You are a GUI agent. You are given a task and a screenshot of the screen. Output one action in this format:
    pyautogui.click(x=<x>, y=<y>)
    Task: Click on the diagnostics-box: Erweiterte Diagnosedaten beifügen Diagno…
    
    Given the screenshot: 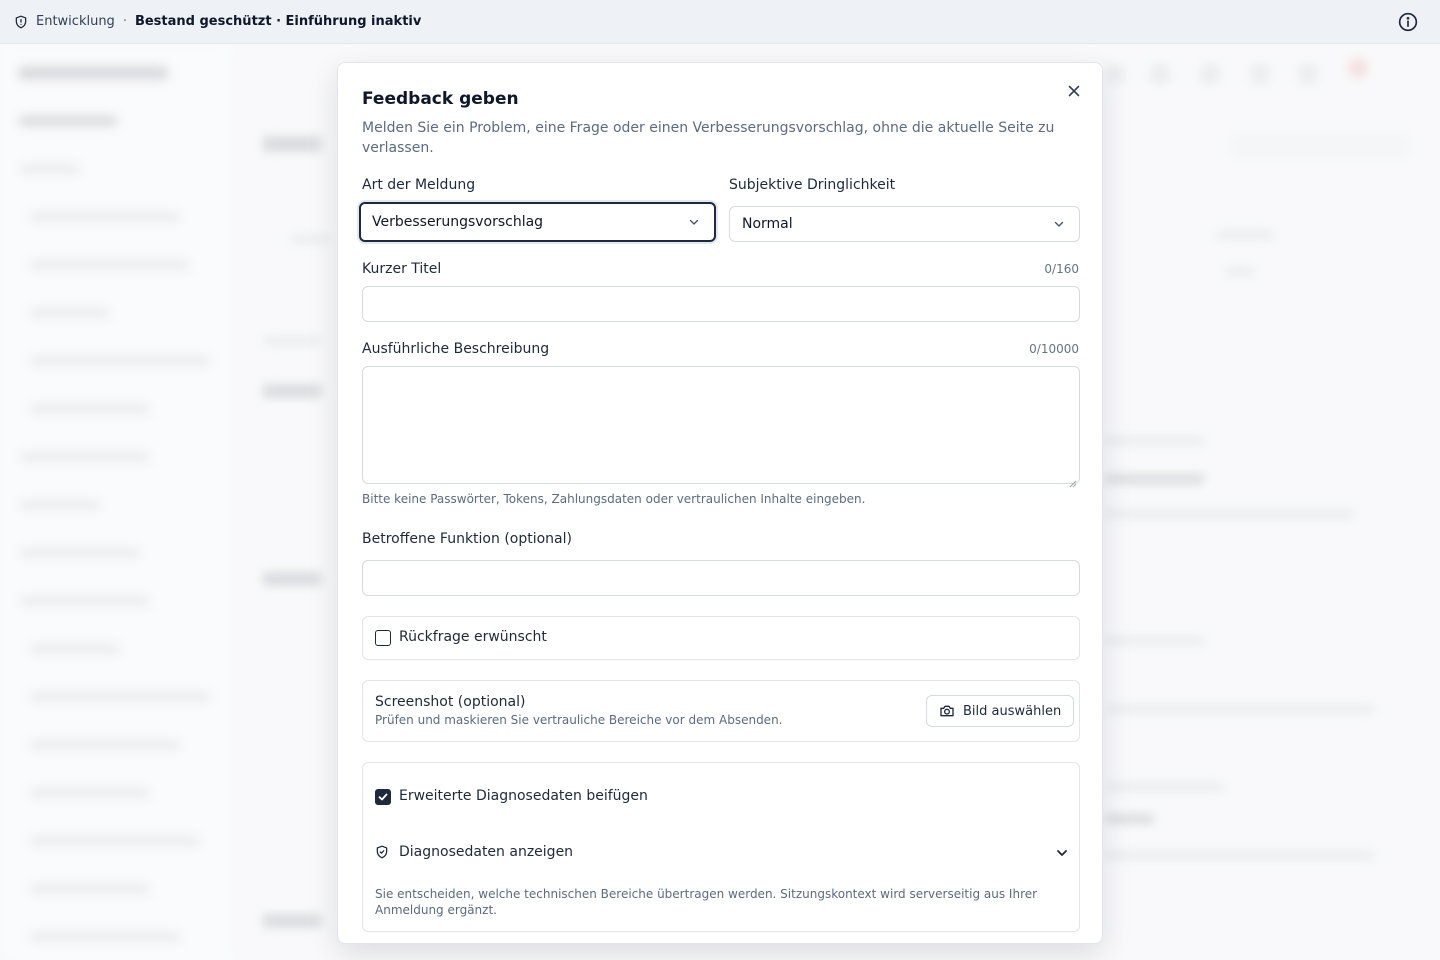 What is the action you would take?
    pyautogui.click(x=721, y=847)
    